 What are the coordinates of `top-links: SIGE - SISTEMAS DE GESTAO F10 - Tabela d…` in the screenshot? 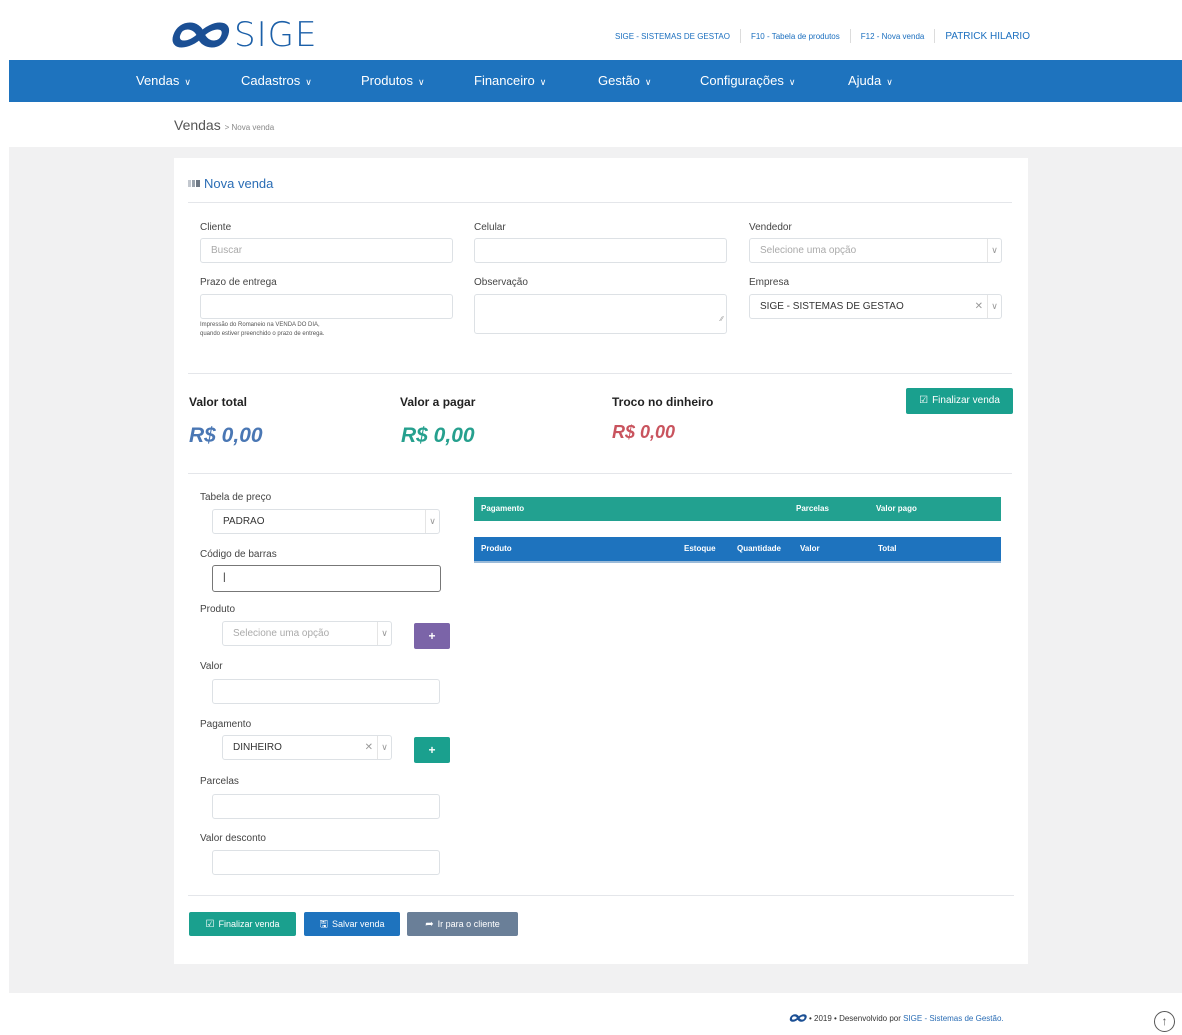 It's located at (822, 36).